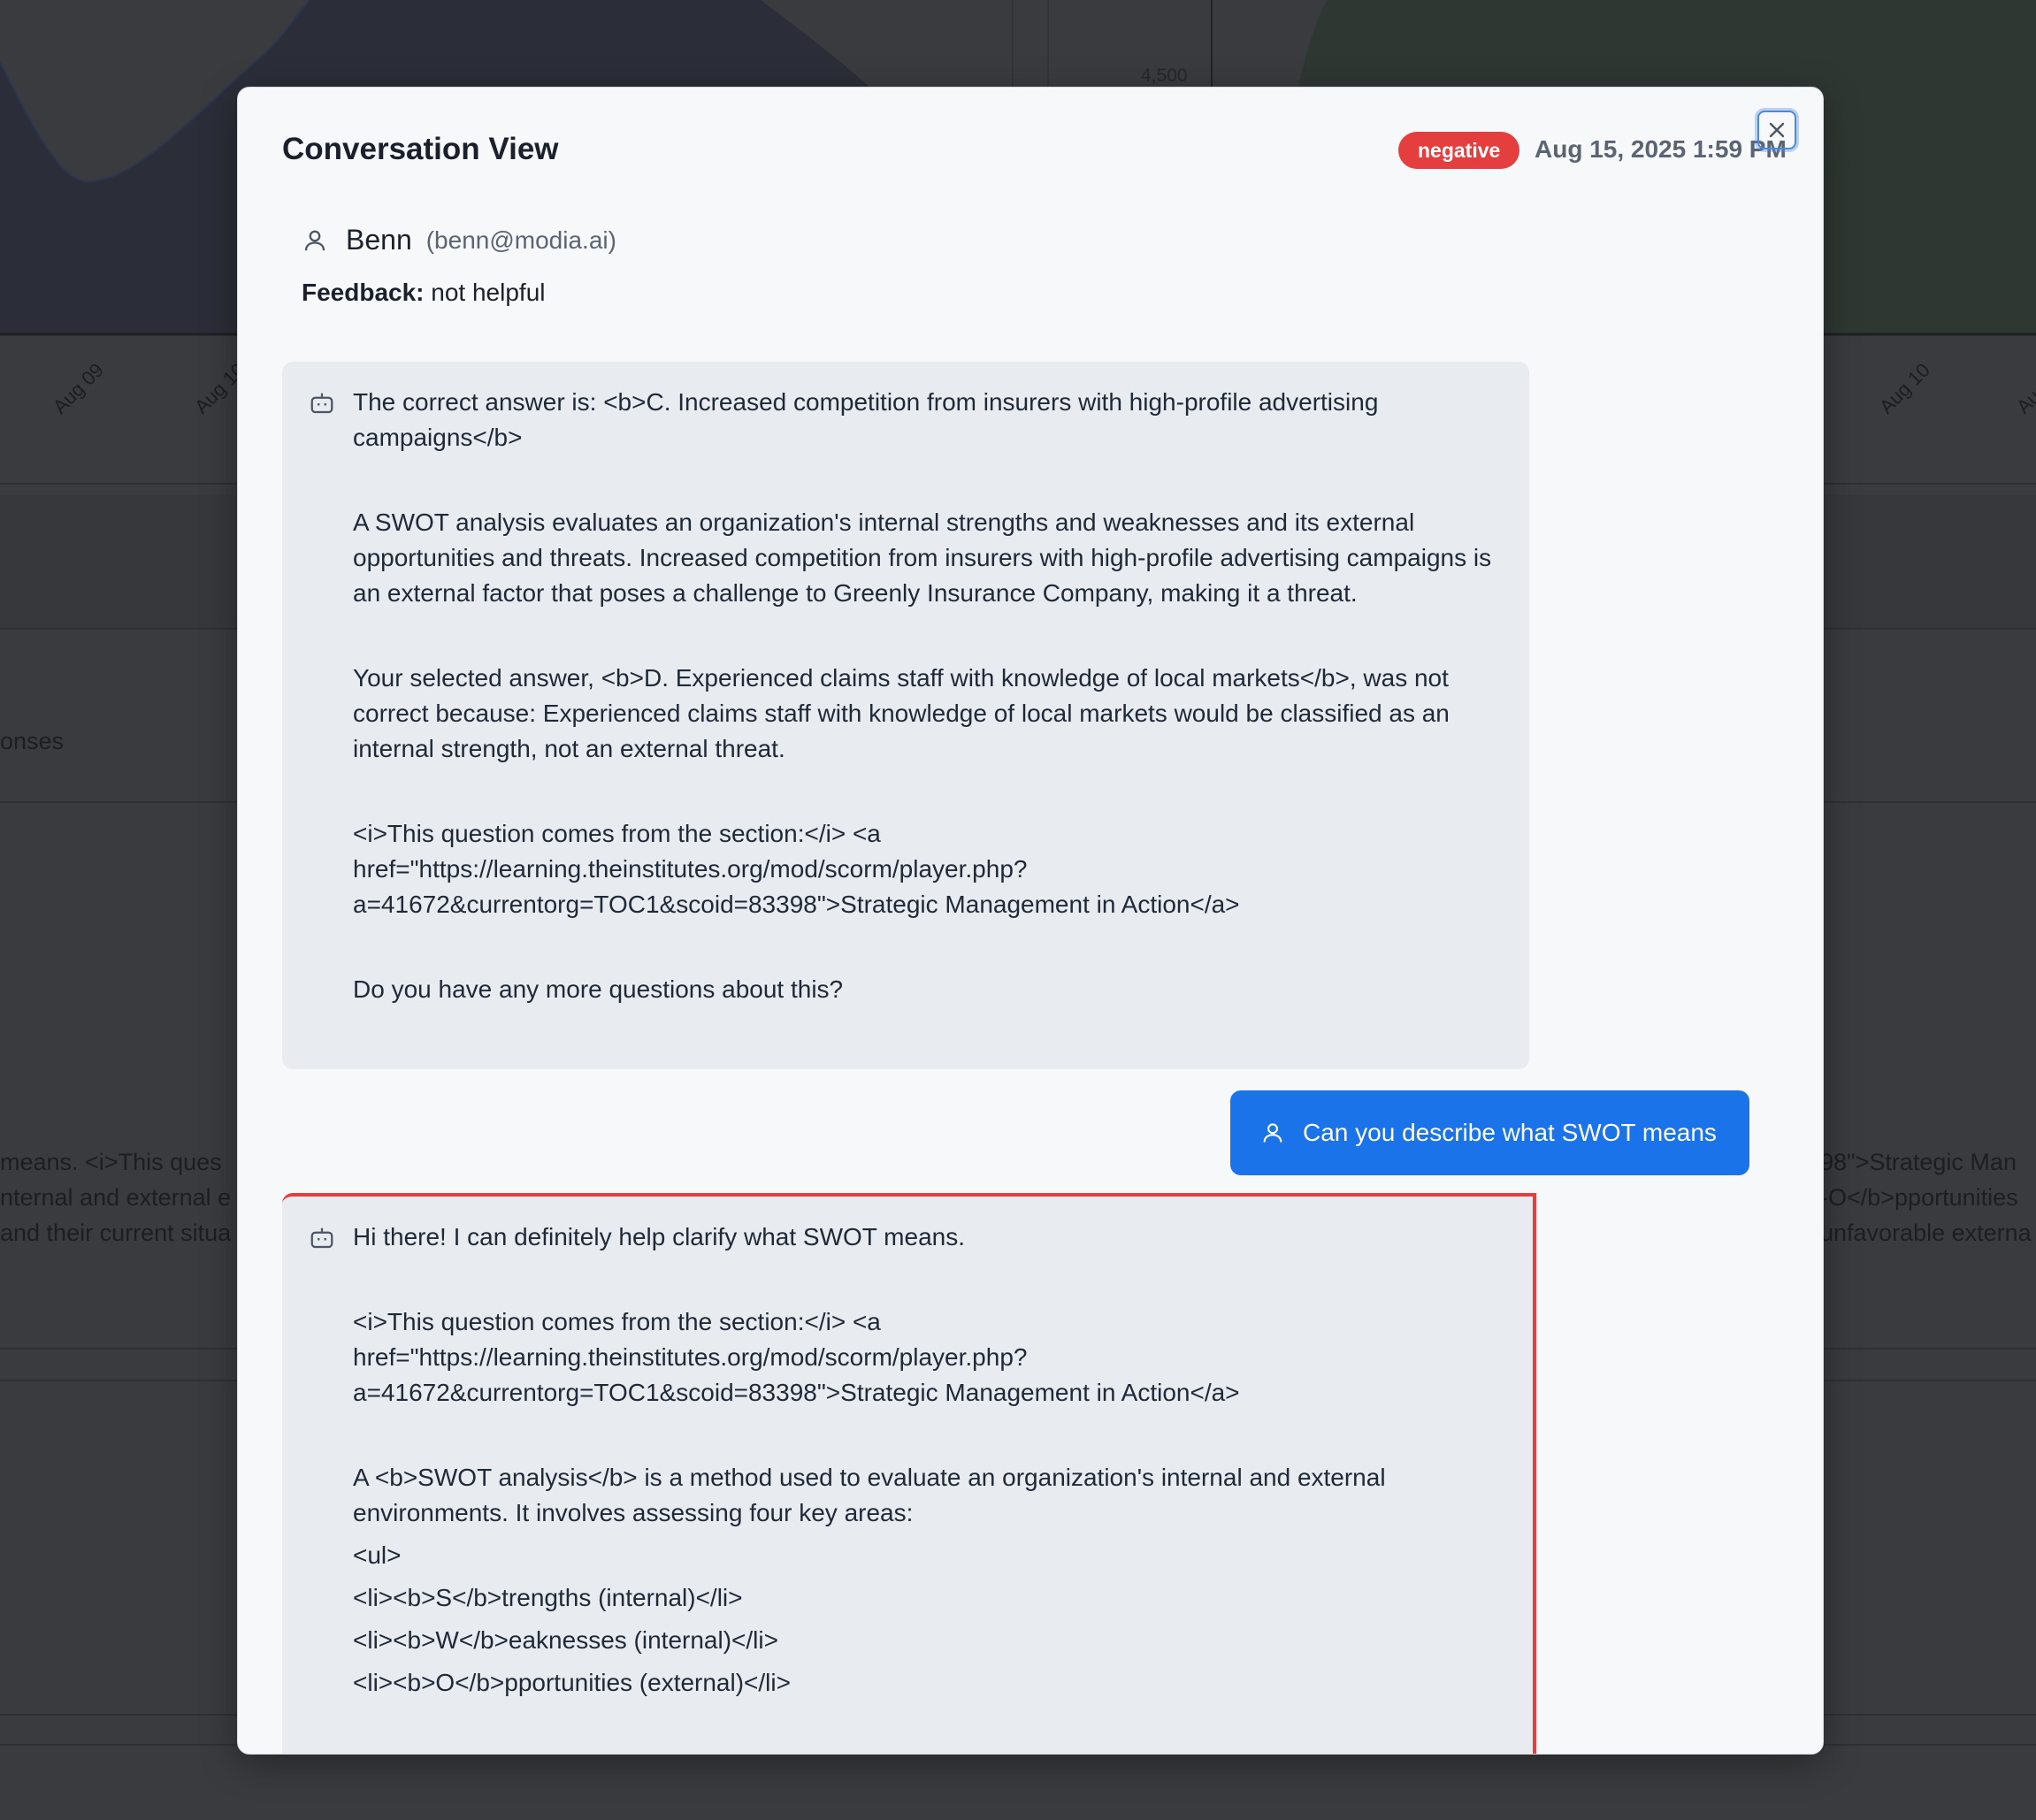 The height and width of the screenshot is (1820, 2036). What do you see at coordinates (489, 292) in the screenshot?
I see `feedback-value: not helpful` at bounding box center [489, 292].